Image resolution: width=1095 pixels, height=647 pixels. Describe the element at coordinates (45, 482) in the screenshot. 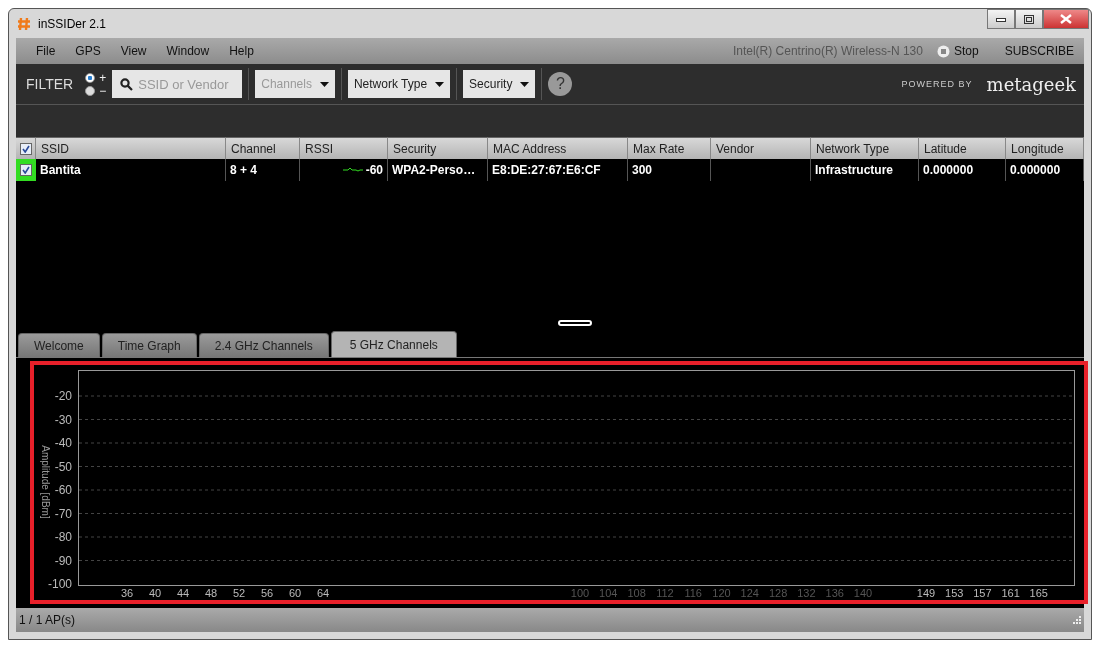

I see `axis-title: Amplitude [dBm]` at that location.